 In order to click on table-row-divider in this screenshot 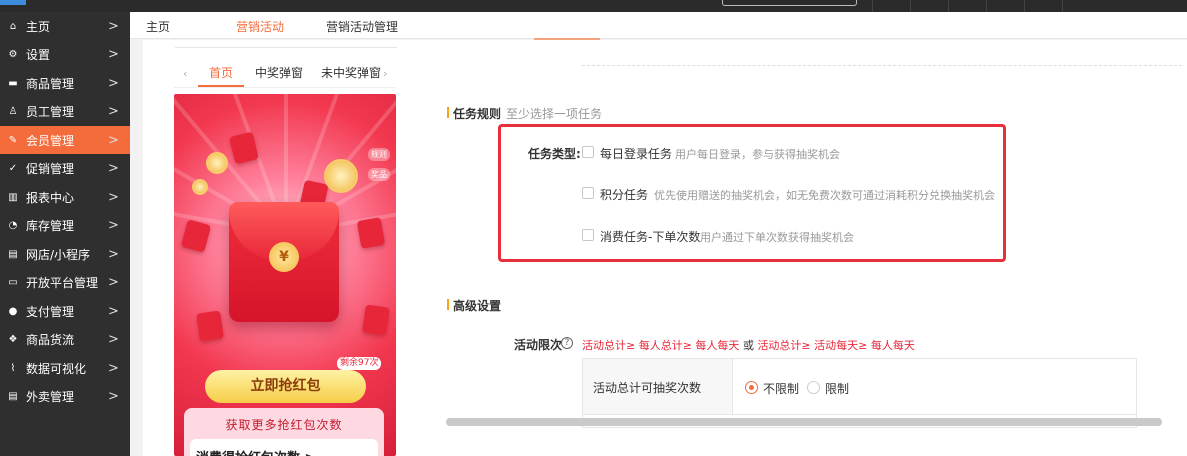, I will do `click(859, 414)`.